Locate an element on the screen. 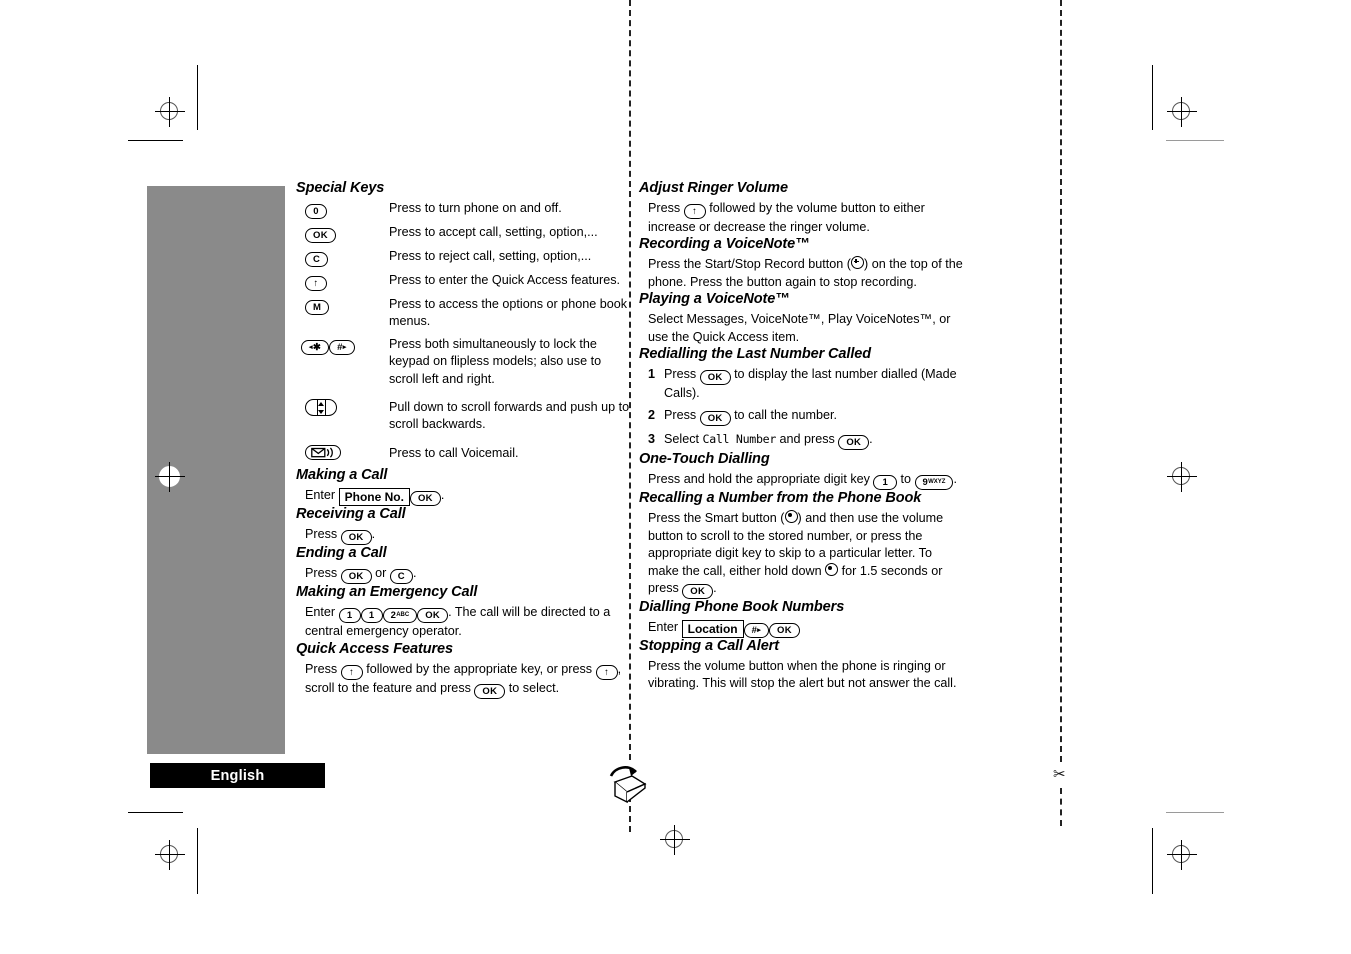  digit-2-key-icon: 2ABC is located at coordinates (400, 616).